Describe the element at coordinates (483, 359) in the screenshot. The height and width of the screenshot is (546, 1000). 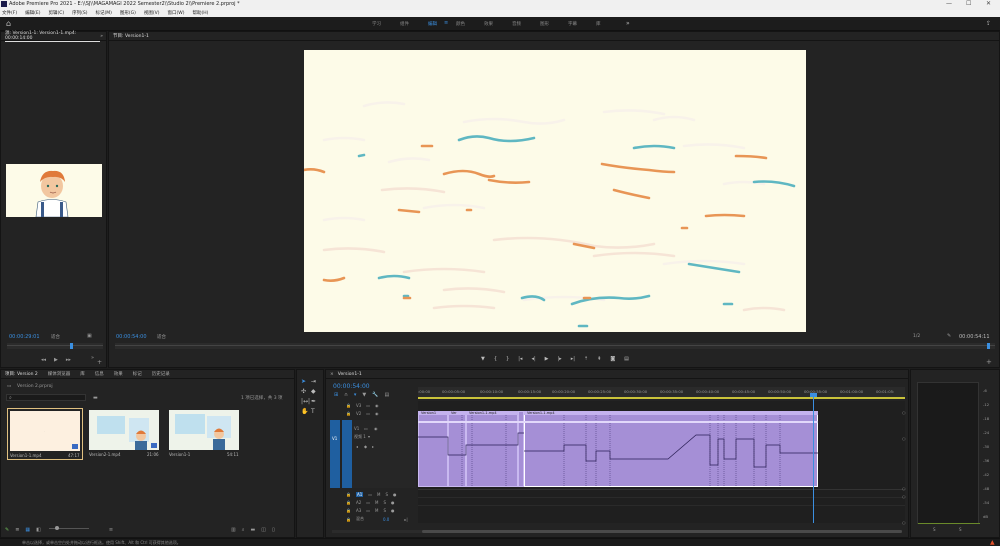
I see `add-marker-icon: ▼` at that location.